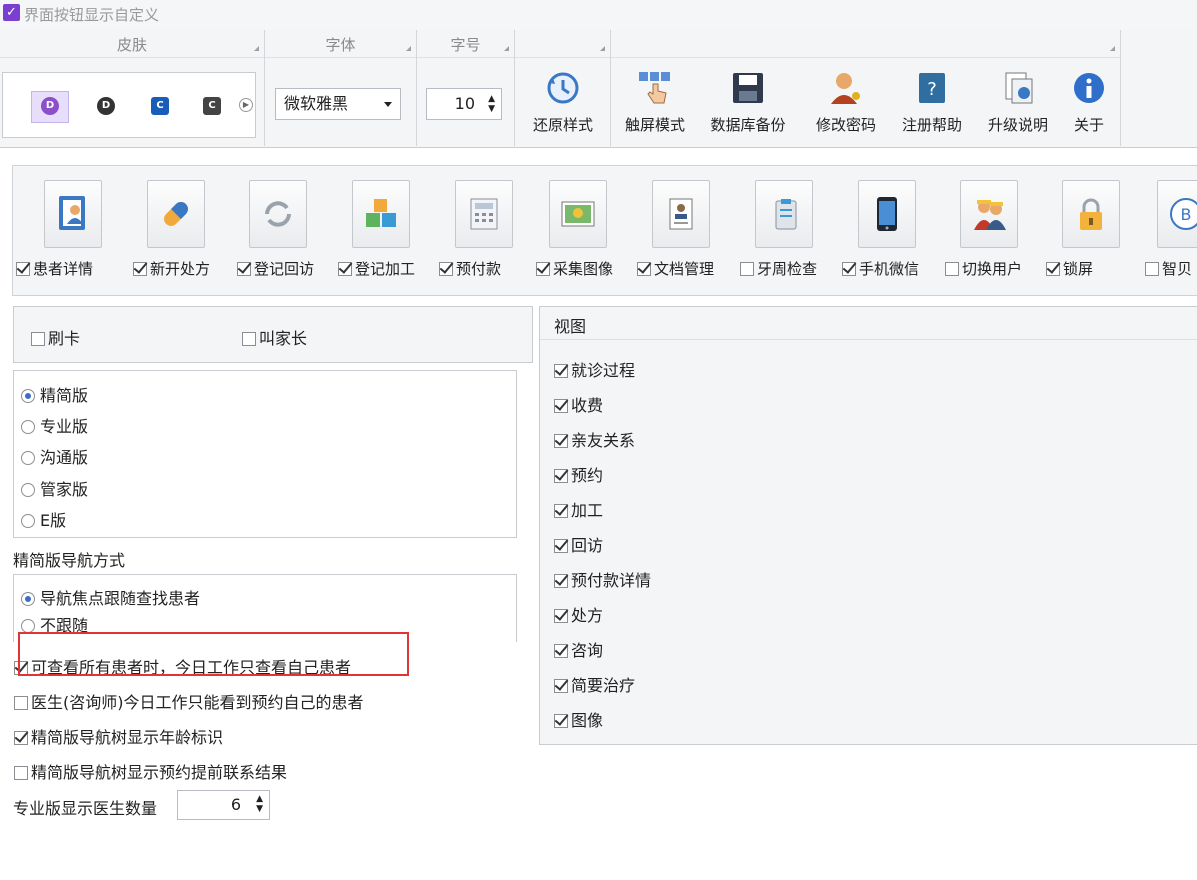  I want to click on view-item-checkbox: 加工, so click(578, 509).